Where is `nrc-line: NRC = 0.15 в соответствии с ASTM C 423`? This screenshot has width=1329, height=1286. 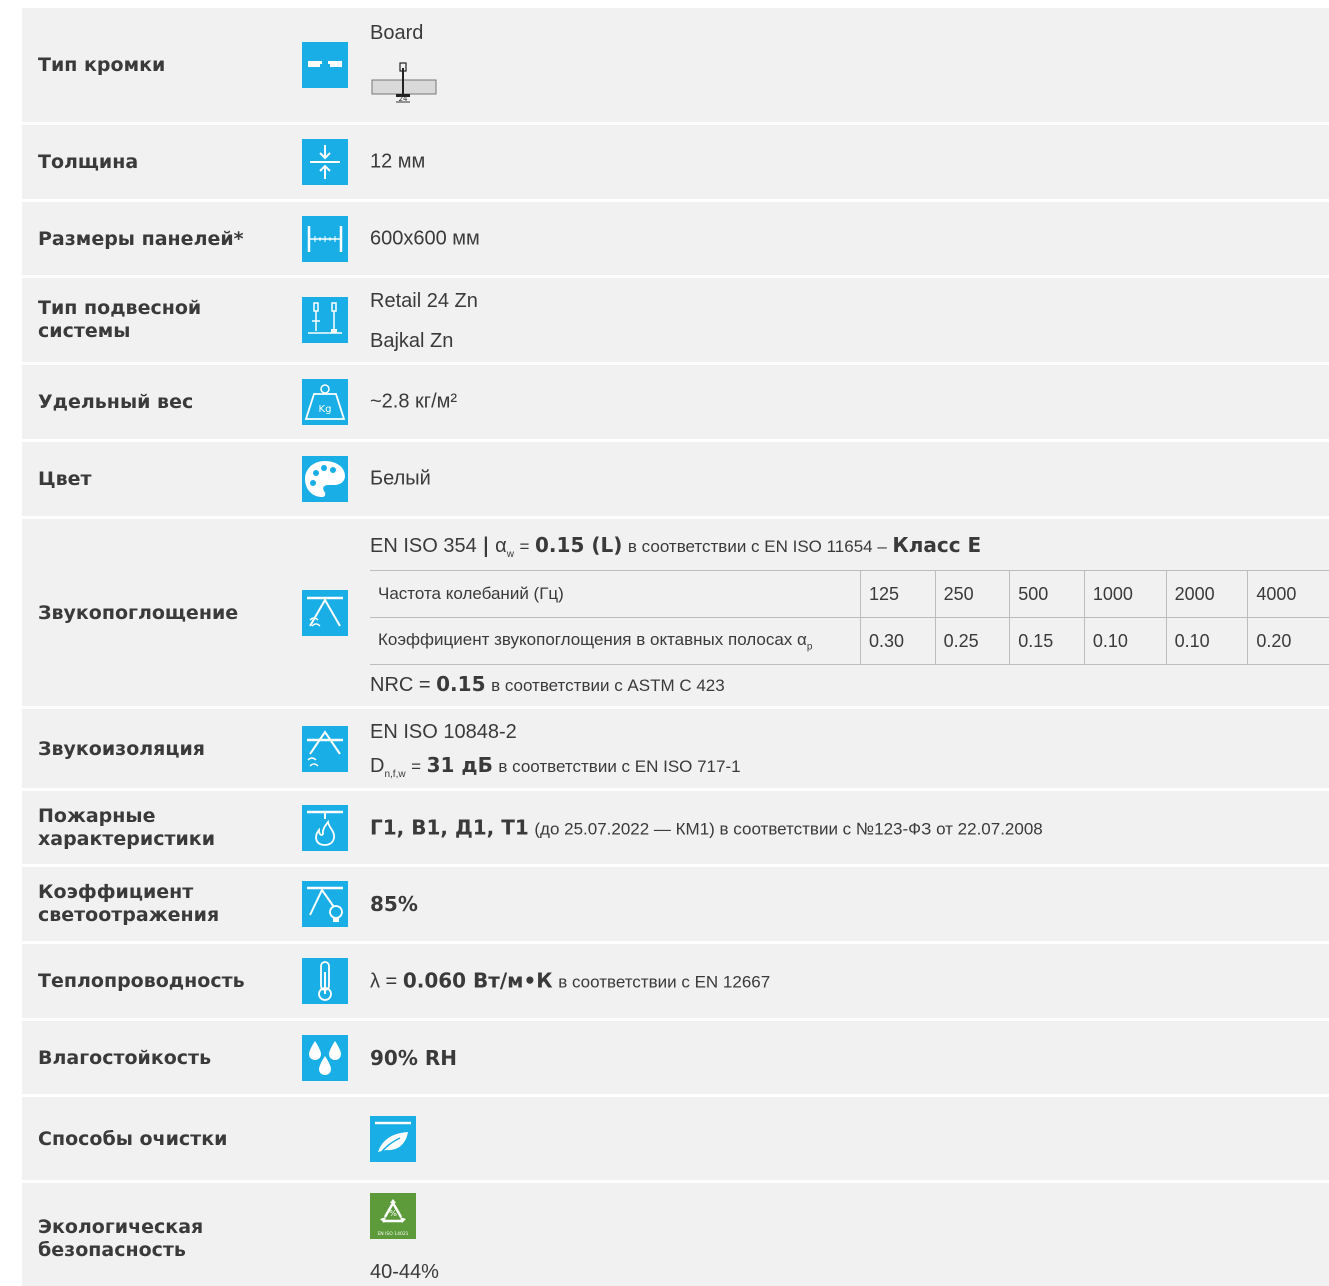
nrc-line: NRC = 0.15 в соответствии с ASTM C 423 is located at coordinates (547, 684).